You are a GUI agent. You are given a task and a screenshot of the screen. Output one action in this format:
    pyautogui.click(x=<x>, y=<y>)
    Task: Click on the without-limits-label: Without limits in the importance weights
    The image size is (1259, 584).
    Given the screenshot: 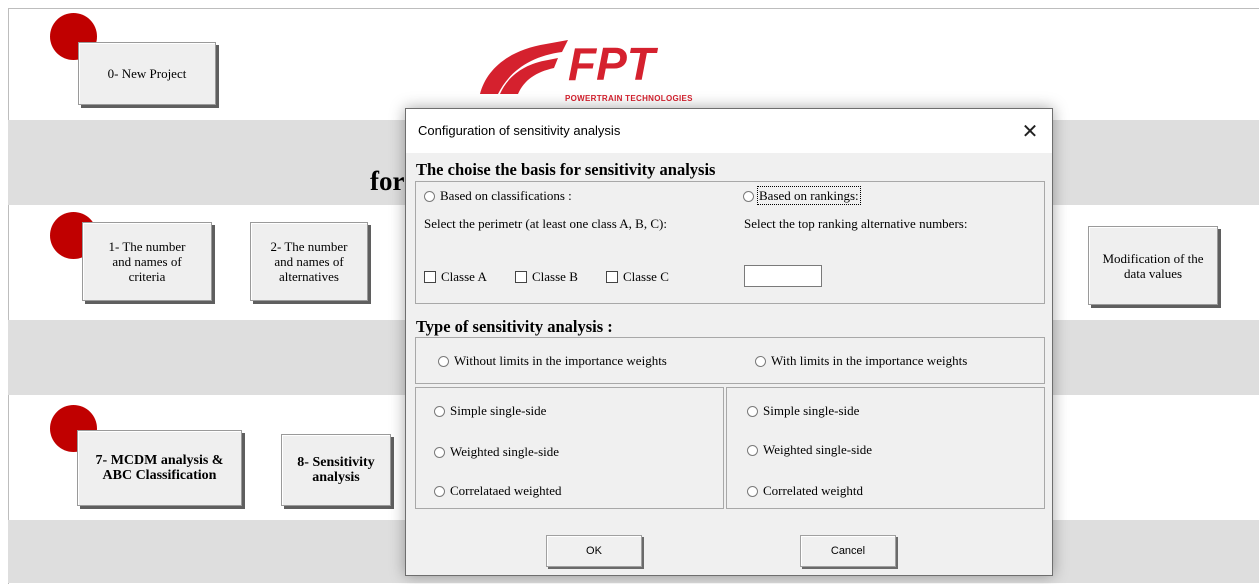 What is the action you would take?
    pyautogui.click(x=560, y=360)
    